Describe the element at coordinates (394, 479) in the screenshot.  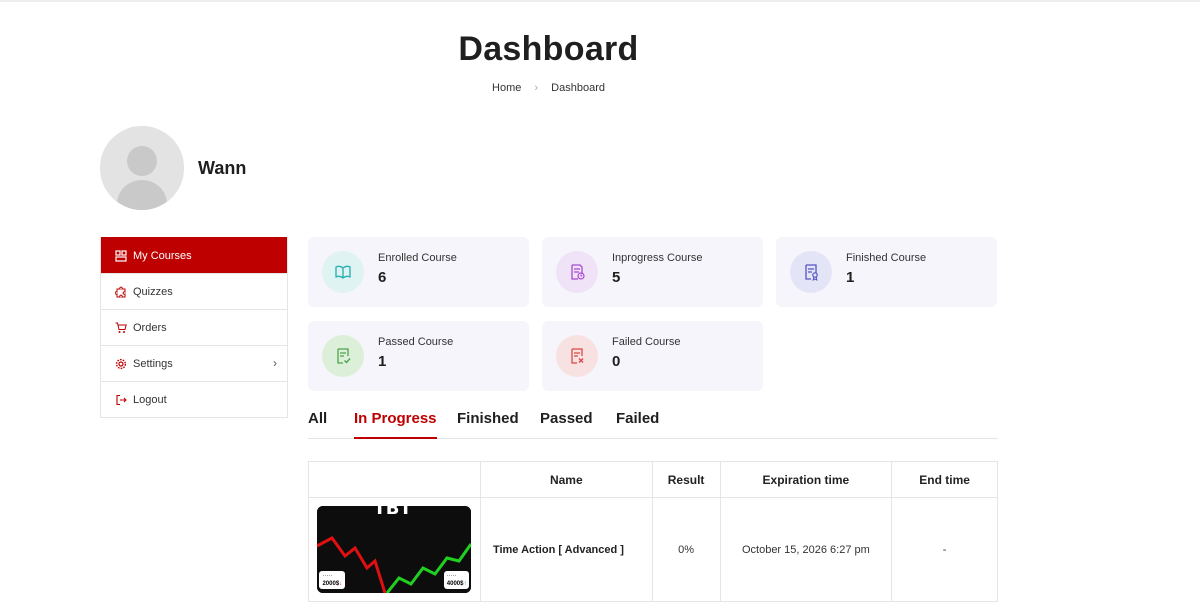
I see `column-header-thumbnail` at that location.